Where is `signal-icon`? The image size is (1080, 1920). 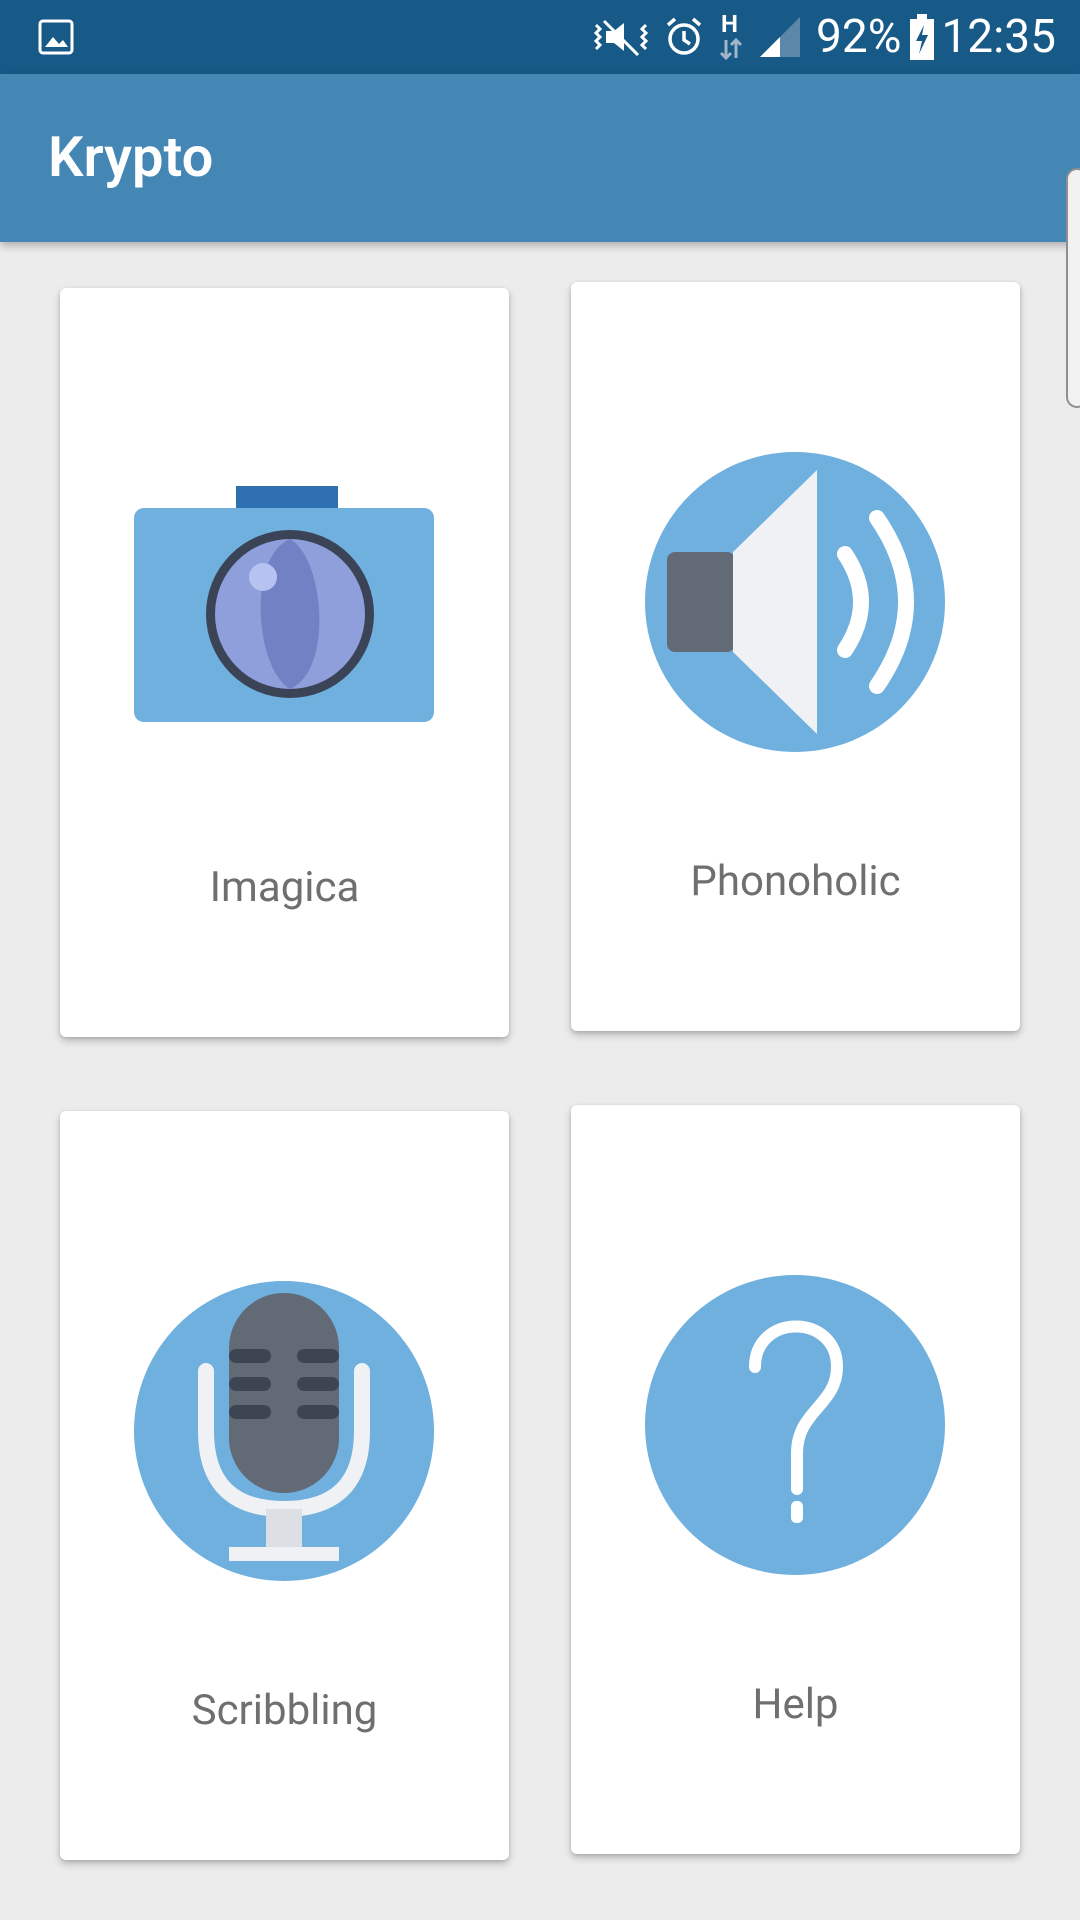 signal-icon is located at coordinates (780, 37).